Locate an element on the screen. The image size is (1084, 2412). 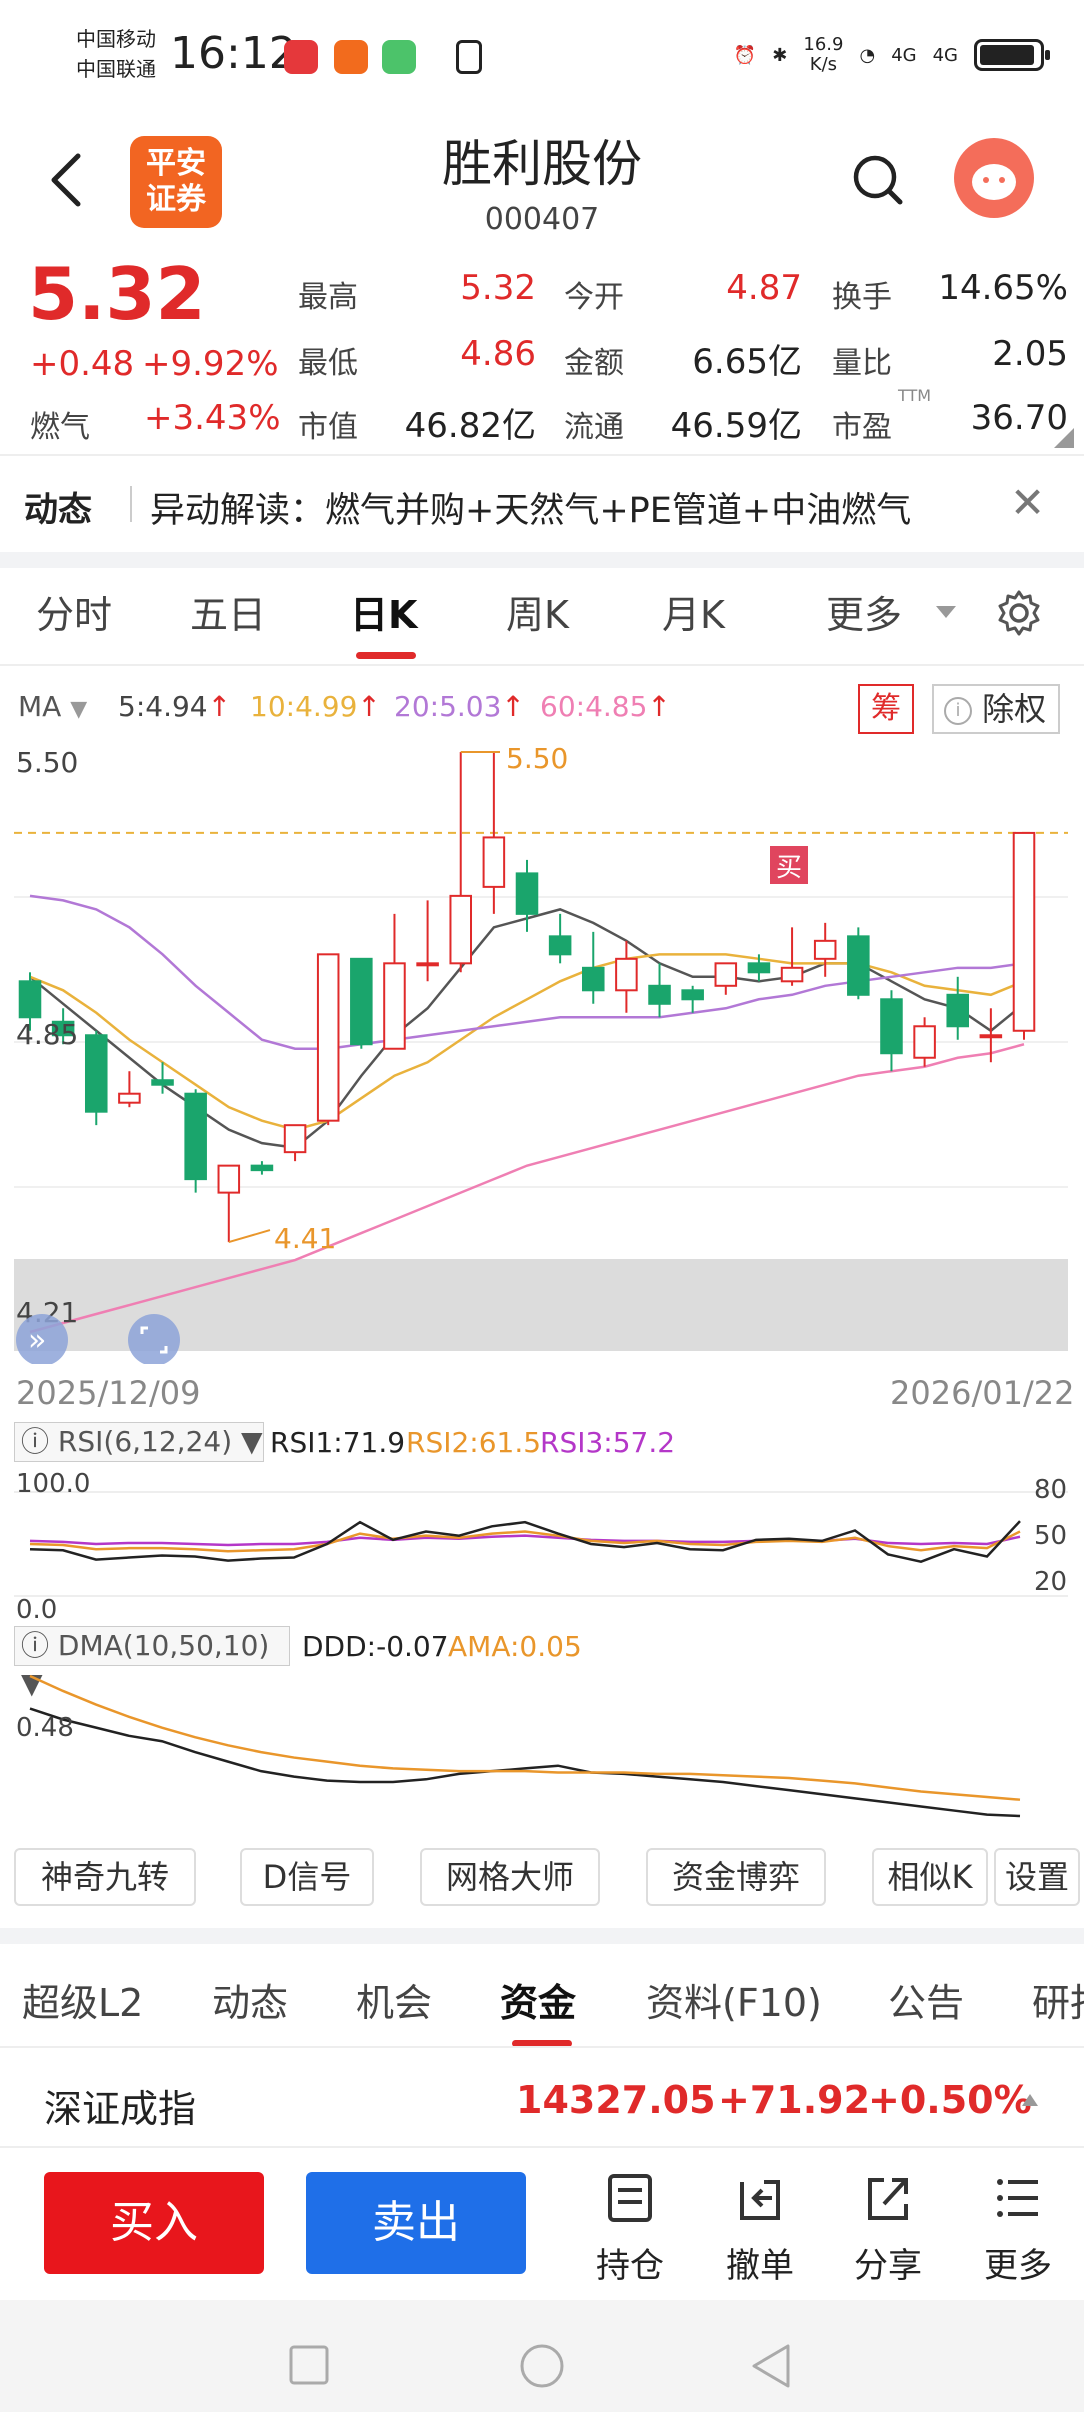
home-icon is located at coordinates (542, 2366).